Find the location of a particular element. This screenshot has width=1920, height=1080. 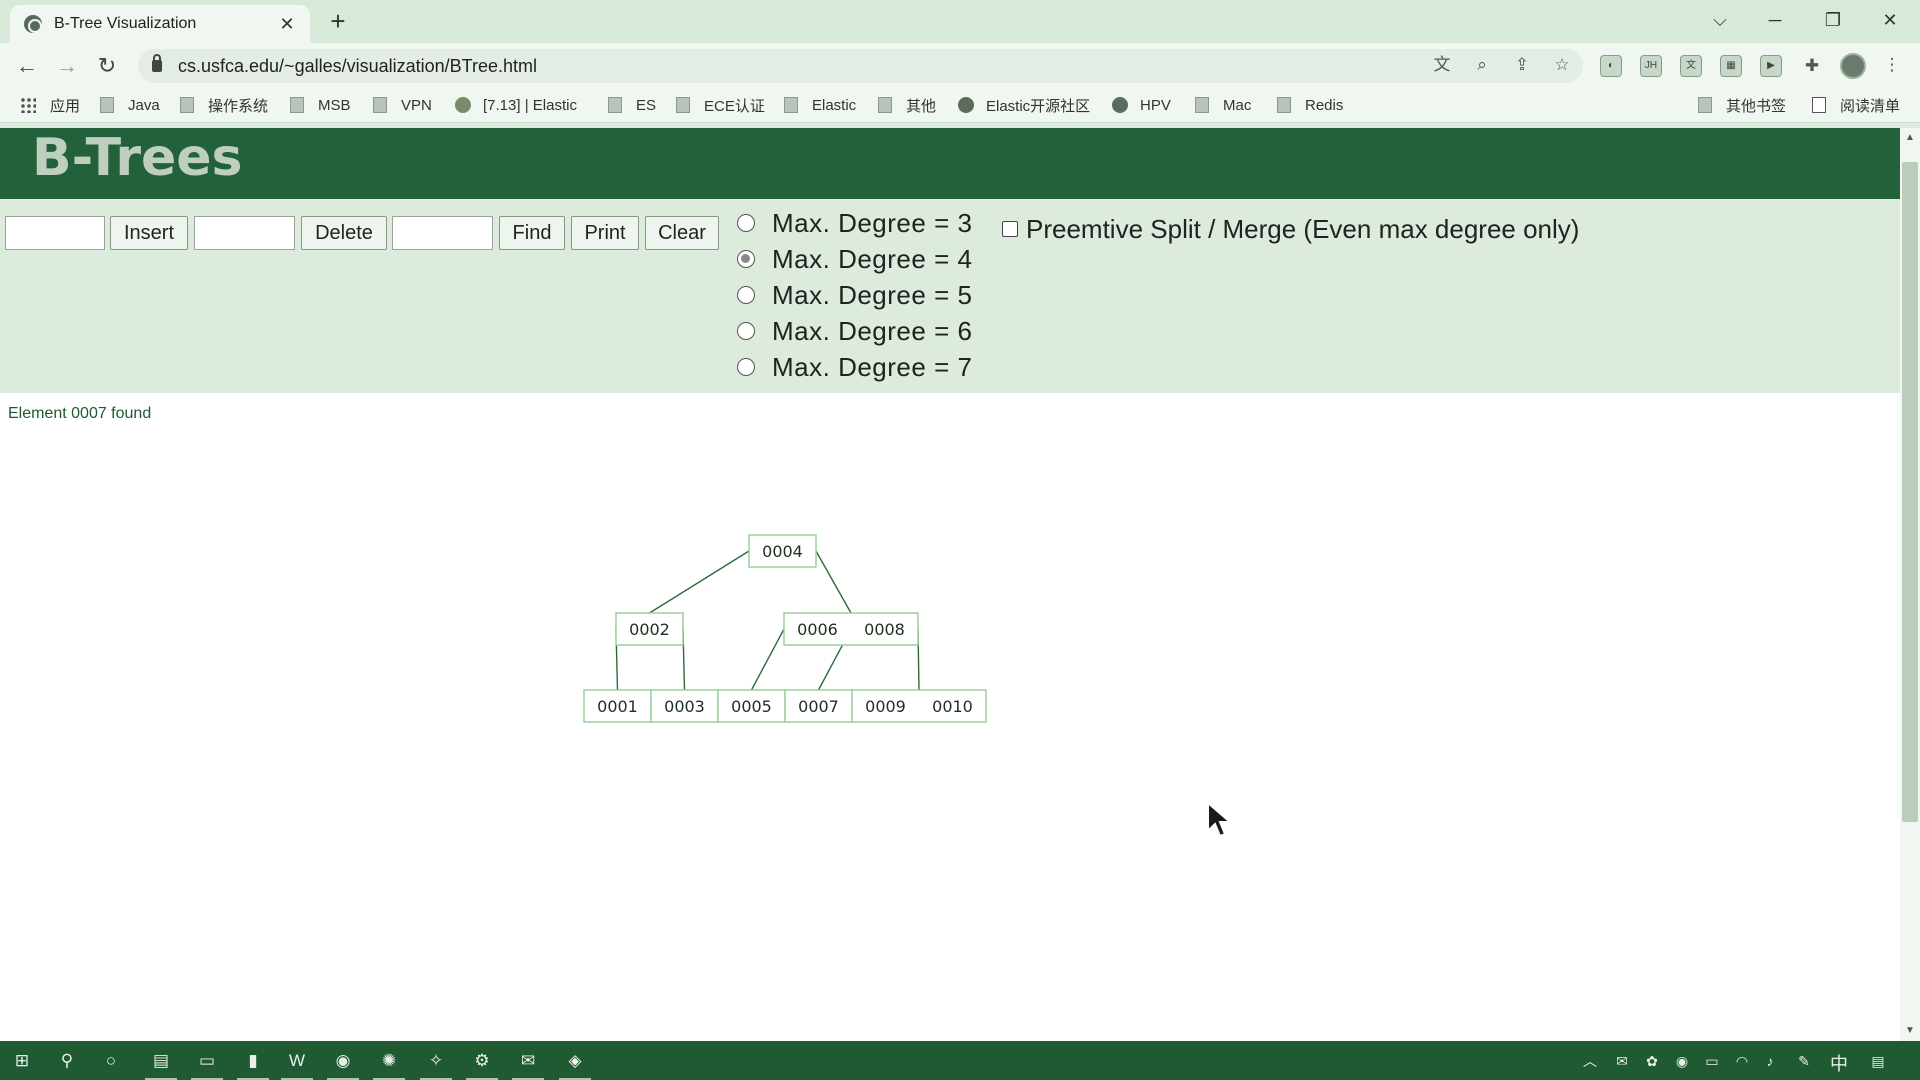

bookmark-redis: Redis is located at coordinates (1310, 105).